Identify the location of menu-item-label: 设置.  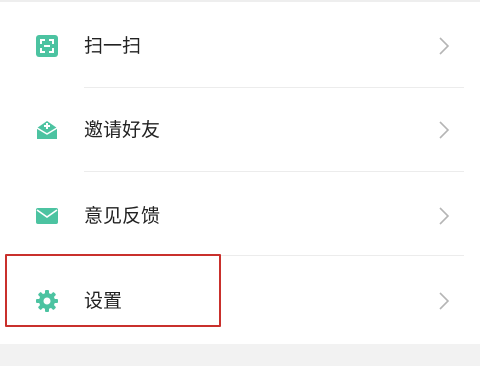
(103, 301).